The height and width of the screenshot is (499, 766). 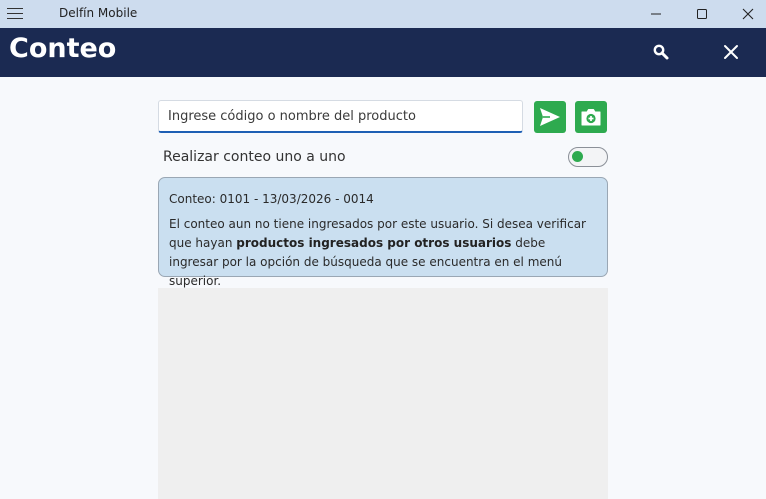 I want to click on window-title: Delfín Mobile, so click(x=98, y=13).